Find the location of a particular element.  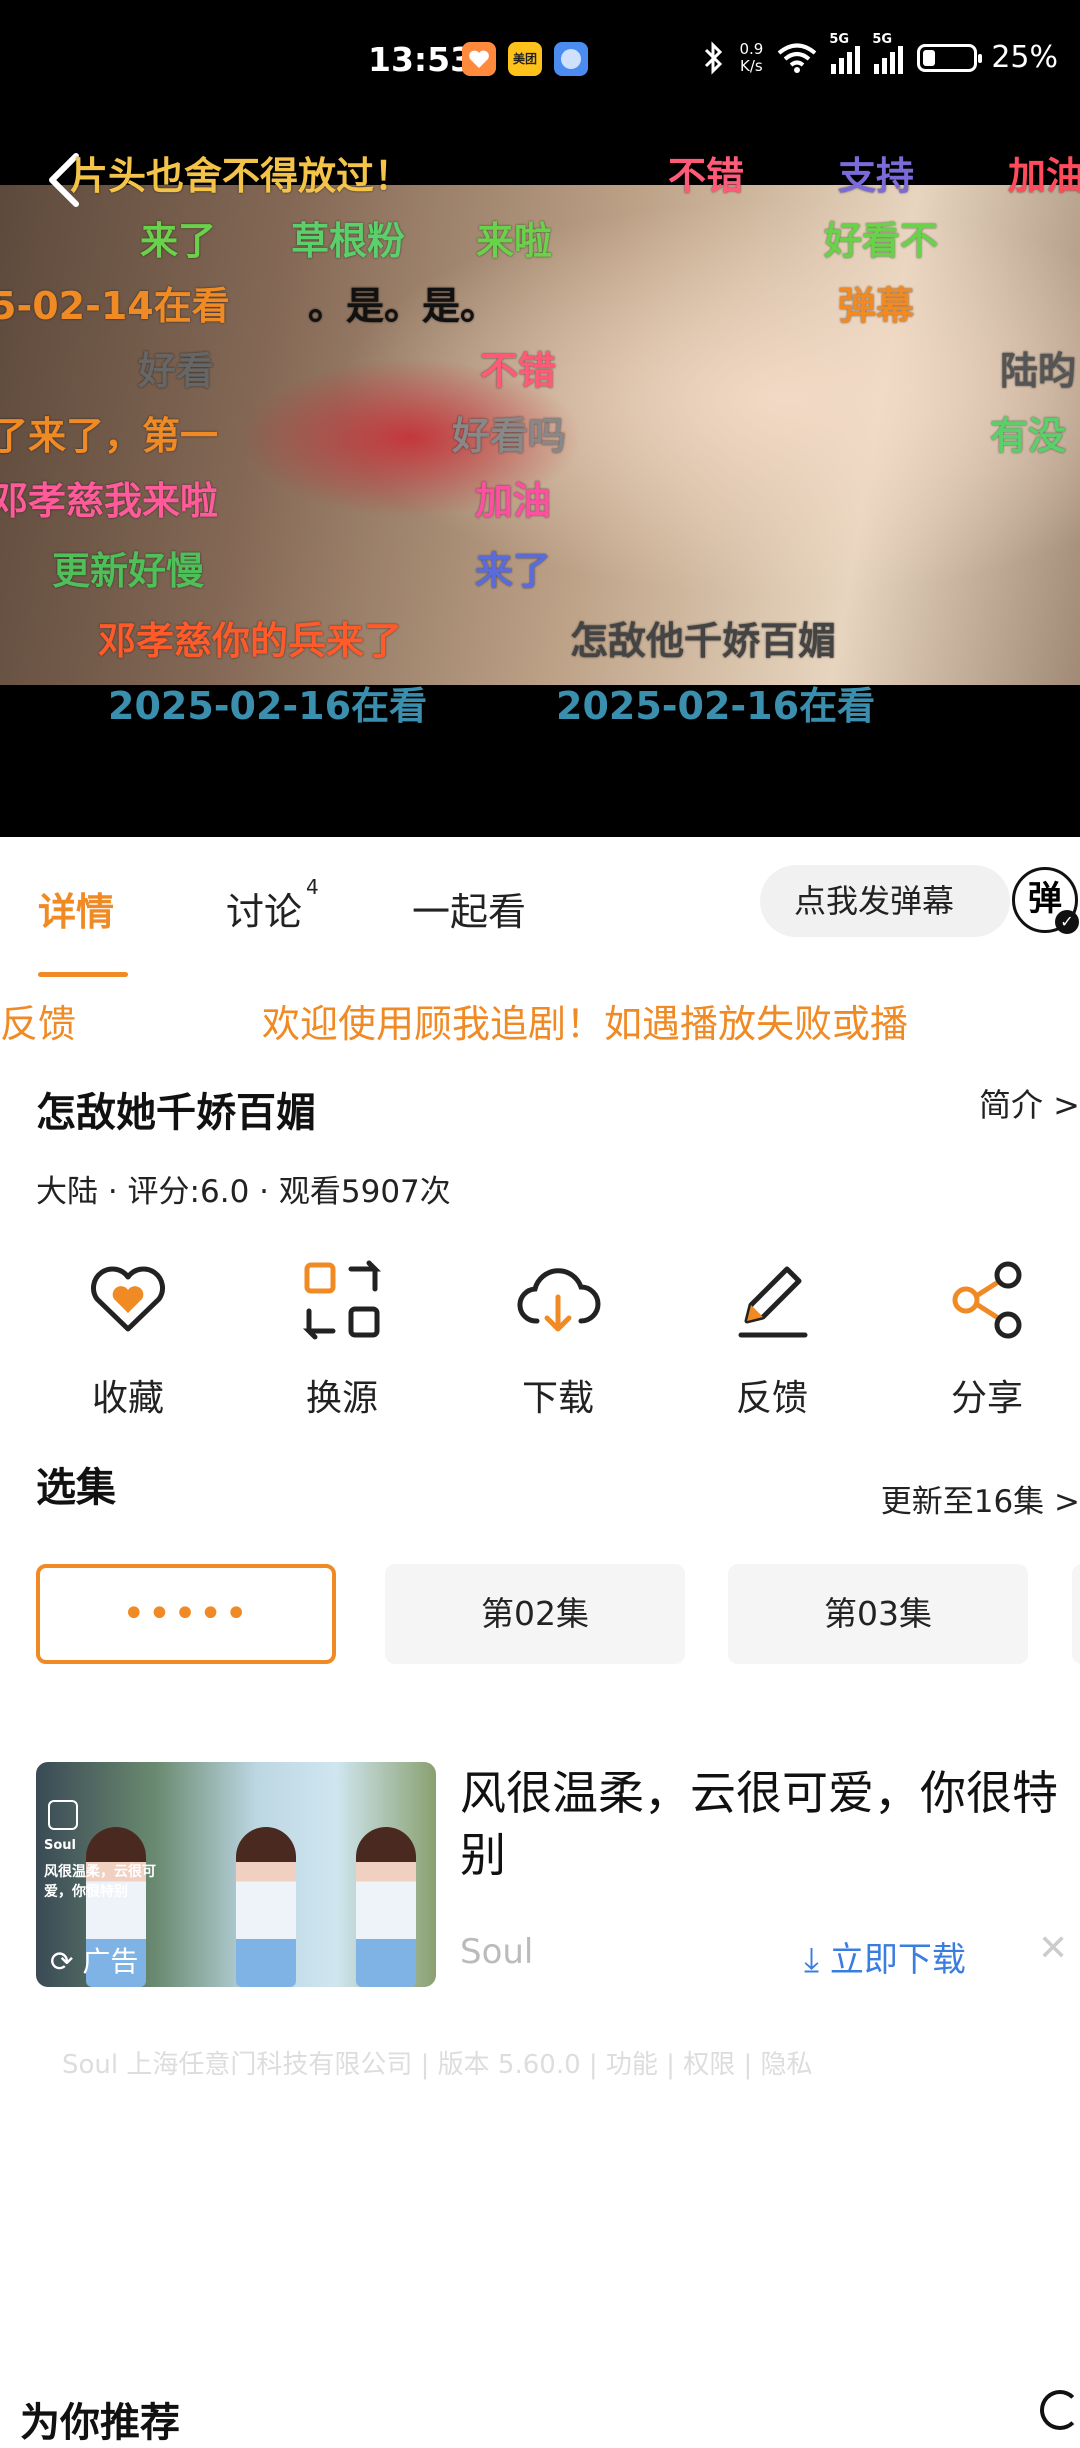

wifi-icon is located at coordinates (797, 58).